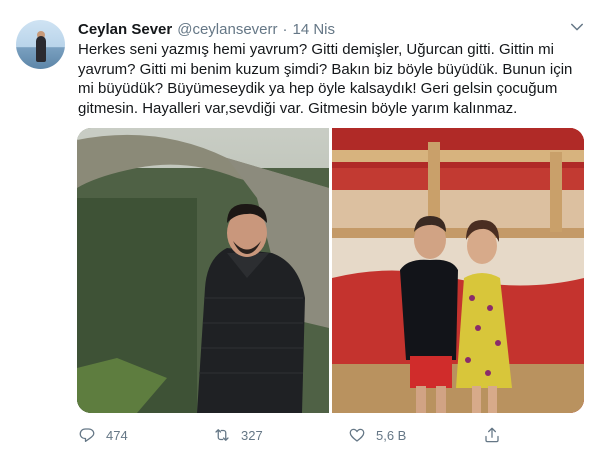 The height and width of the screenshot is (452, 596). Describe the element at coordinates (252, 435) in the screenshot. I see `retweet-count: 327` at that location.